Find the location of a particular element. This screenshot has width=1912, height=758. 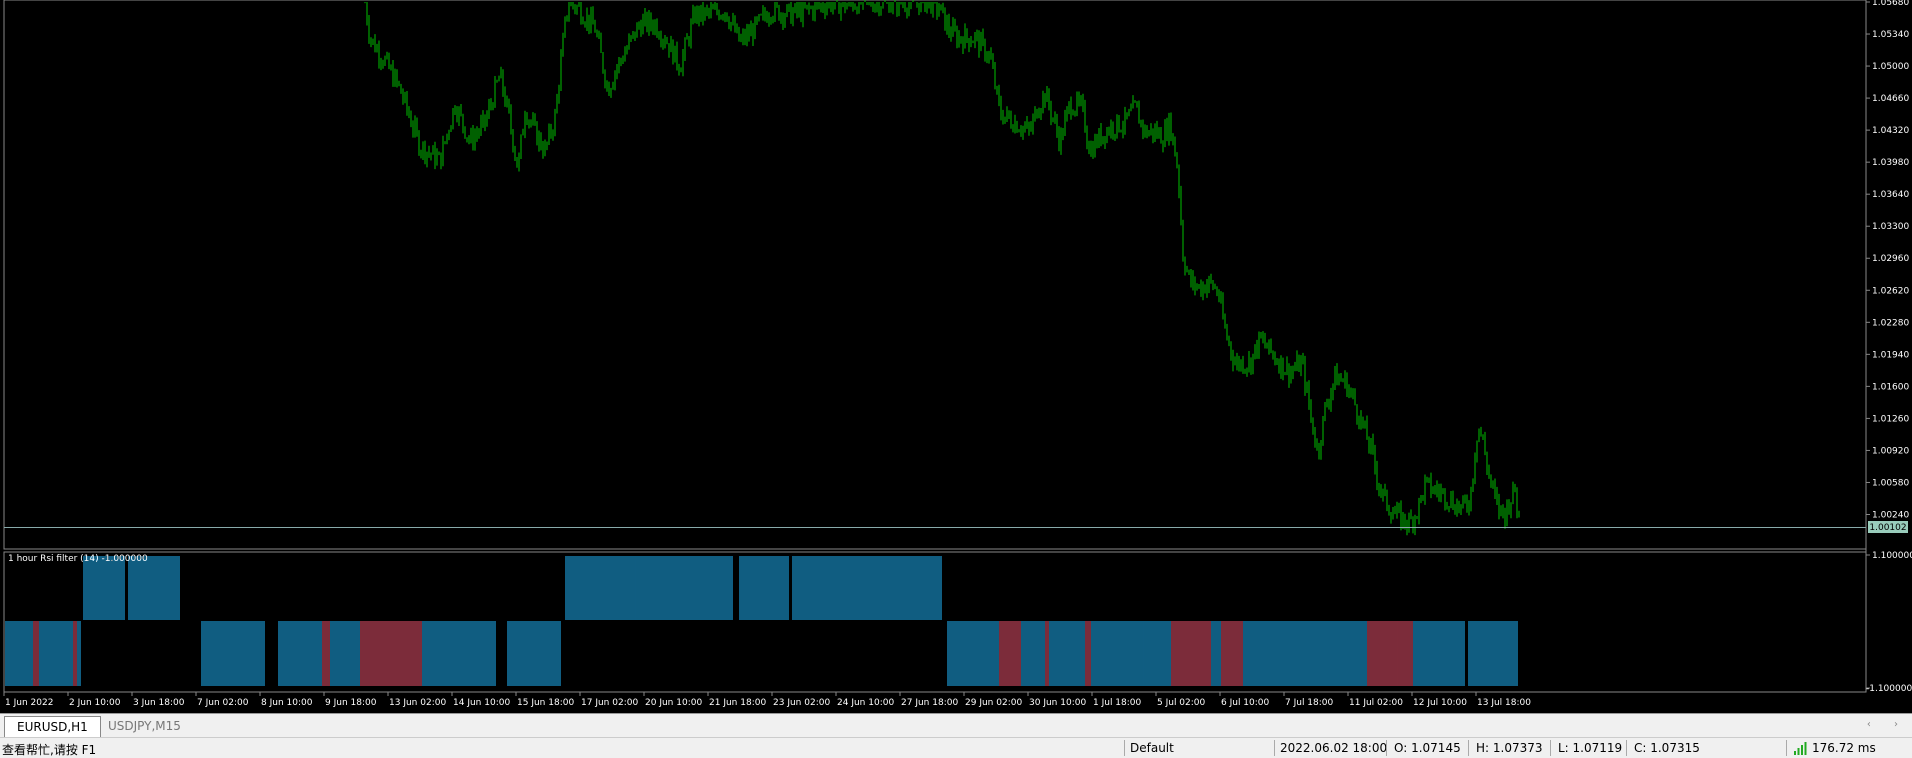

time-axis-label: 3 Jun 18:00 is located at coordinates (159, 703).